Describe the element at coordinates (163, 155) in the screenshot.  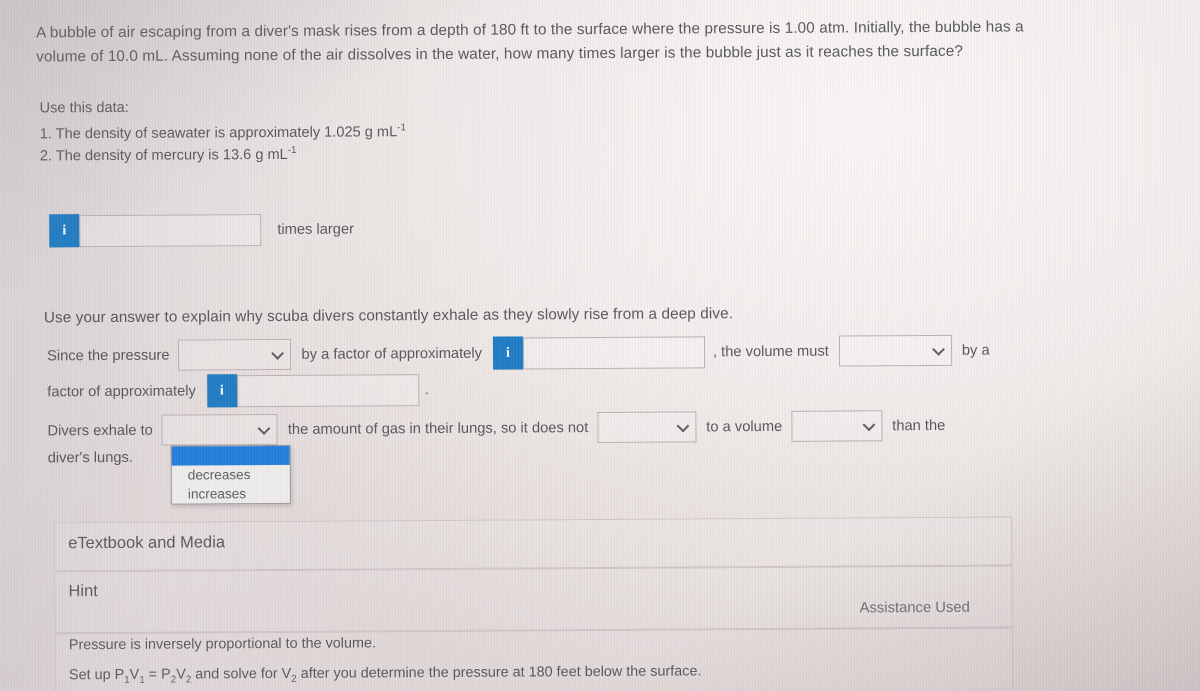
I see `data-item-2-text: 2. The density of mercury is 13.6 g mL` at that location.